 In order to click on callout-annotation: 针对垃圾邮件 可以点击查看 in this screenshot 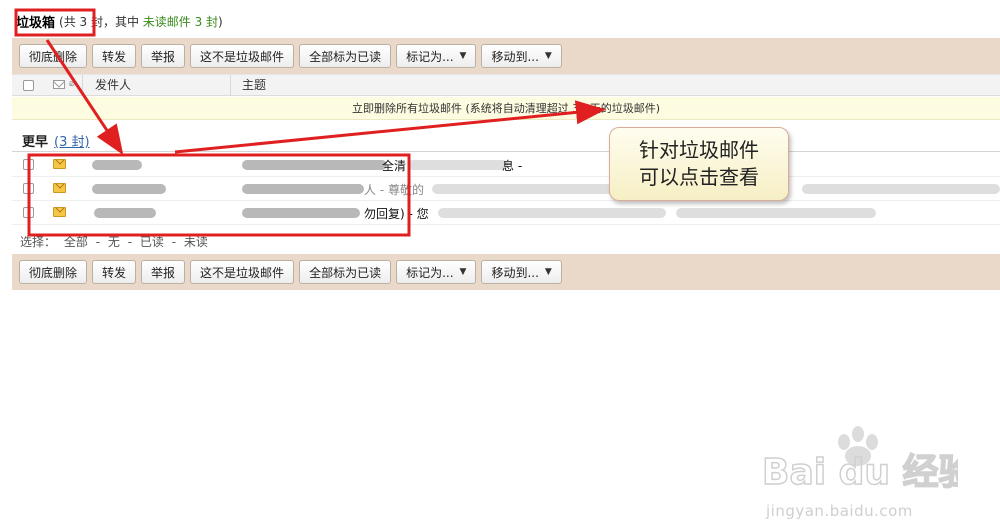, I will do `click(699, 164)`.